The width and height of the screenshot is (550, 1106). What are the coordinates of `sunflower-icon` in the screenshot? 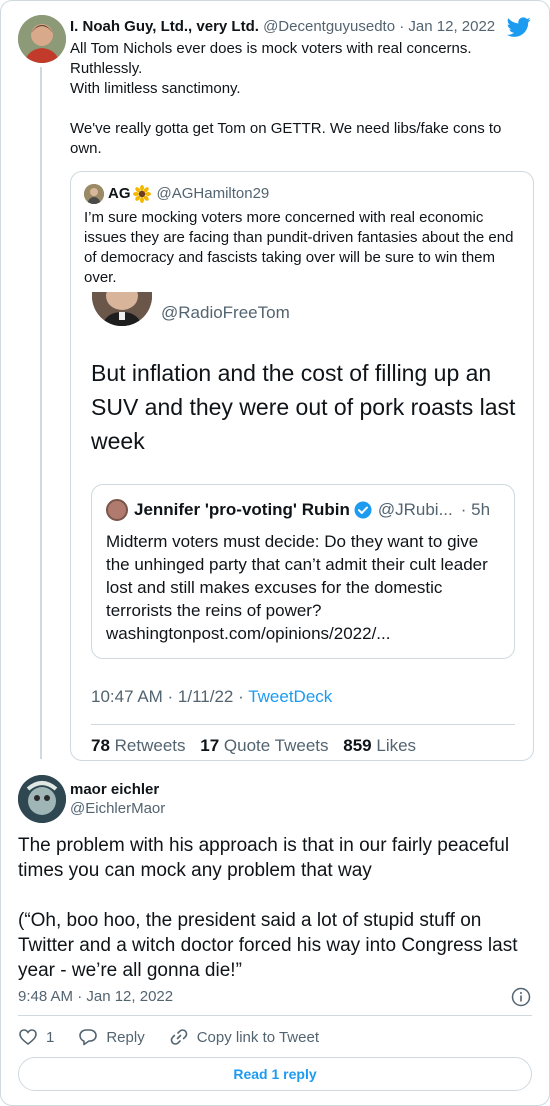 It's located at (141, 194).